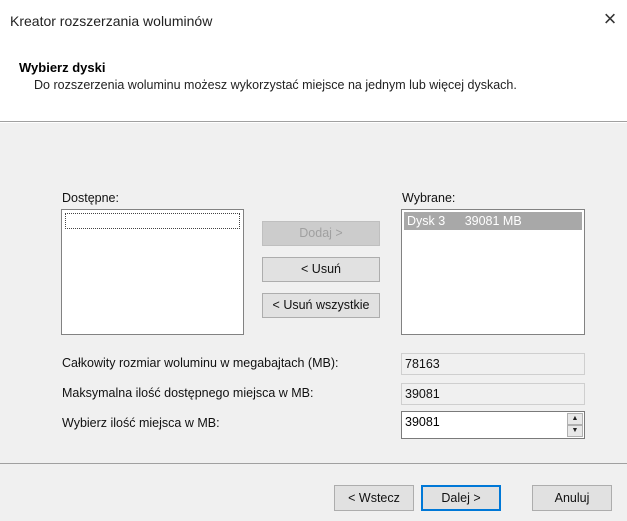 The height and width of the screenshot is (521, 627). Describe the element at coordinates (152, 272) in the screenshot. I see `available-listbox` at that location.